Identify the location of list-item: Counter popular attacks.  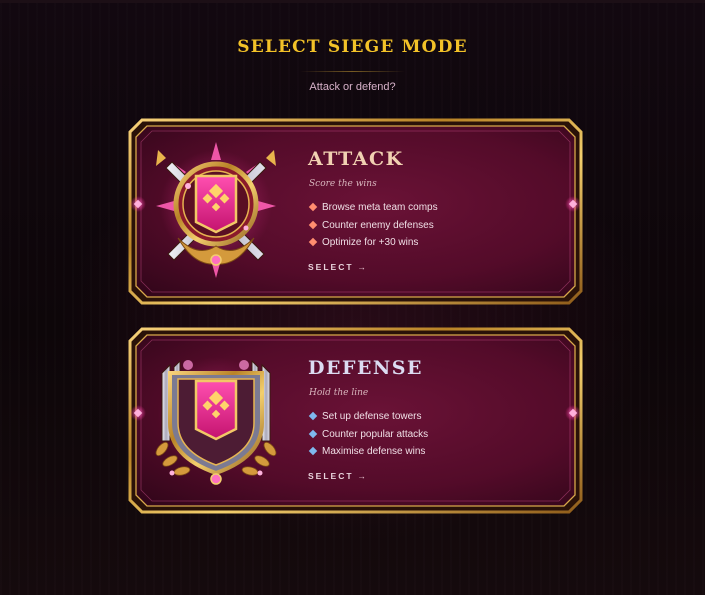
(368, 437).